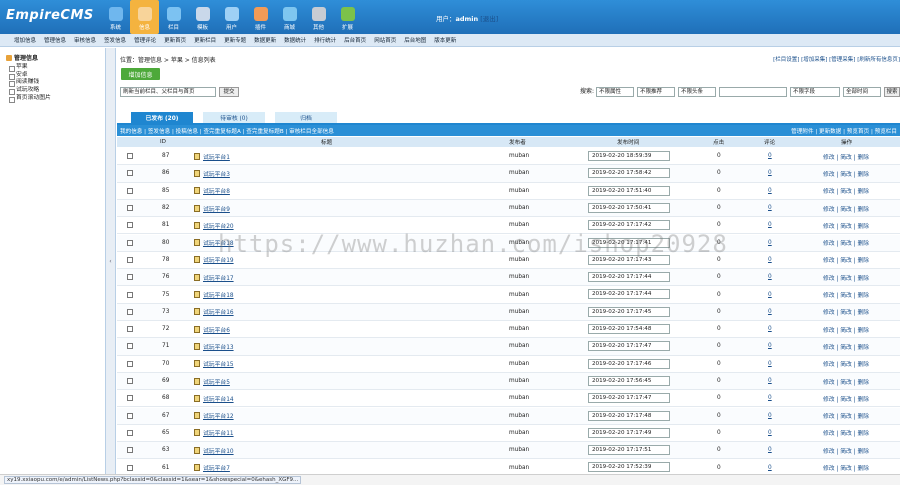 This screenshot has width=900, height=485. What do you see at coordinates (163, 142) in the screenshot?
I see `col-id: ID` at bounding box center [163, 142].